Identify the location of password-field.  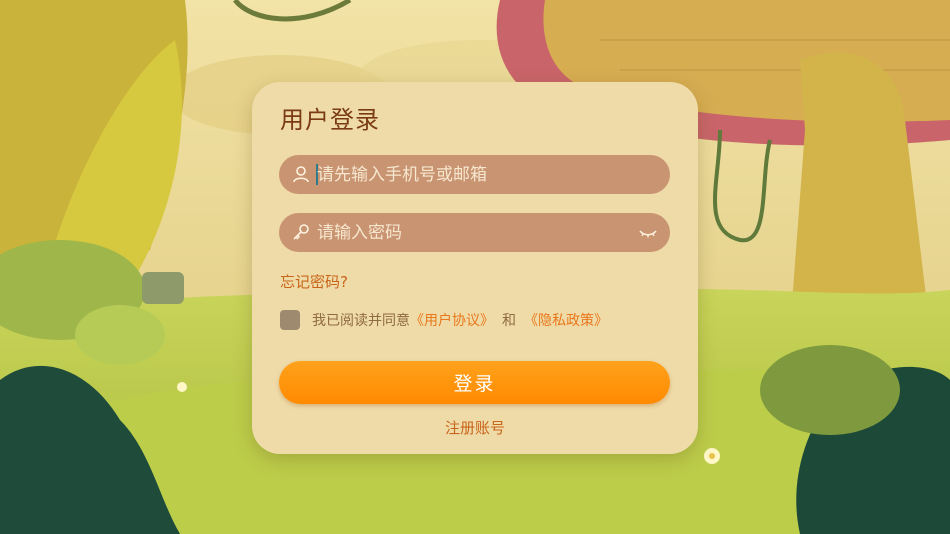
(474, 232).